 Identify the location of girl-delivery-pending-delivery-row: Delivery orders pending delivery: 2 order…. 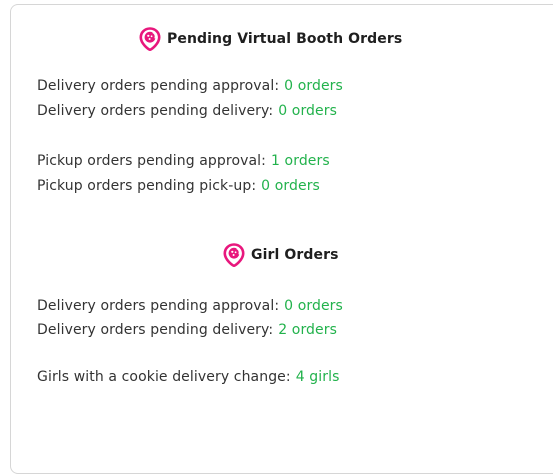
(187, 330).